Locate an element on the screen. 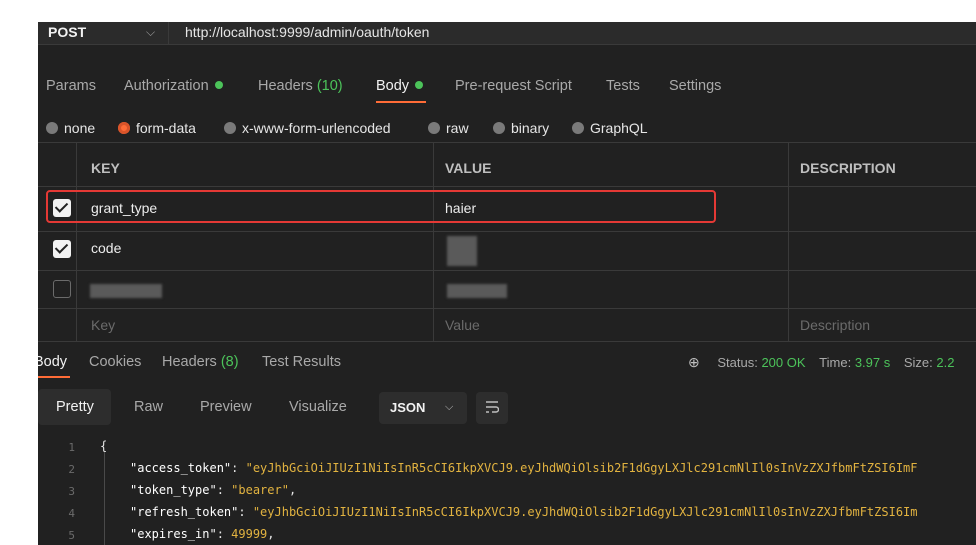  tab-headers: Headers (10) is located at coordinates (300, 86).